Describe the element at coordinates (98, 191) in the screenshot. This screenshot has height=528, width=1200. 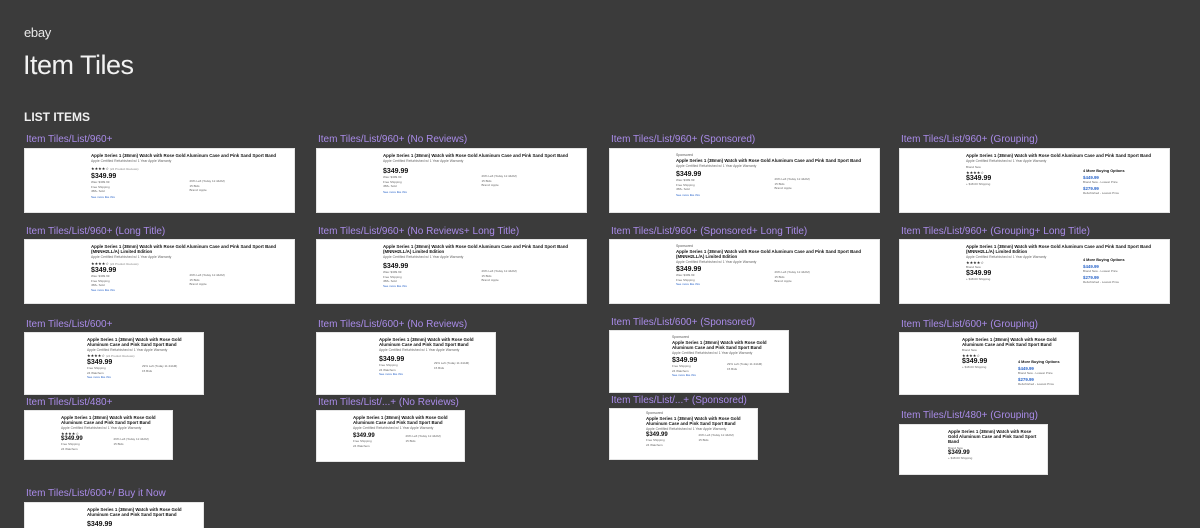
I see `sold-count: 458+ Sold` at that location.